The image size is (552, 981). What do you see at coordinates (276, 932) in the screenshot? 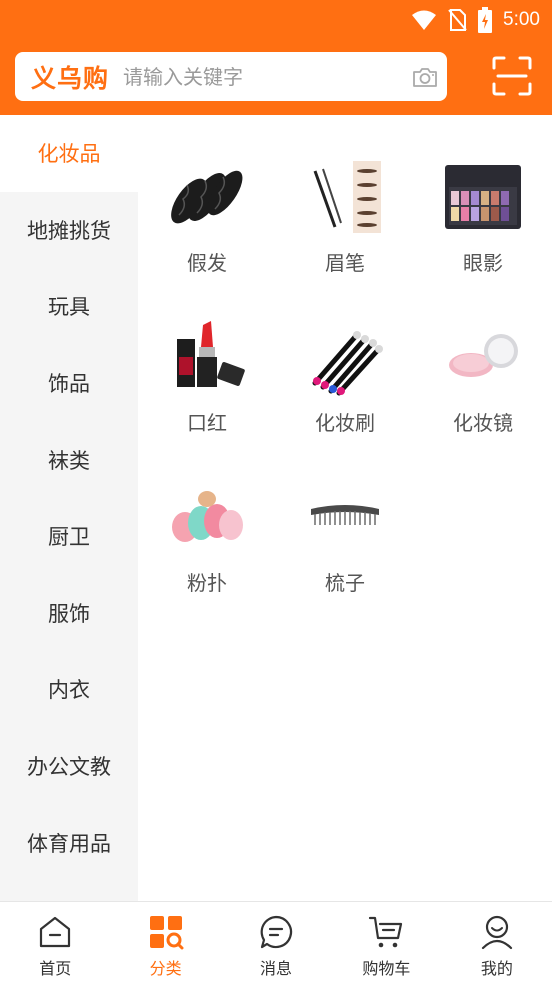
I see `message-icon` at bounding box center [276, 932].